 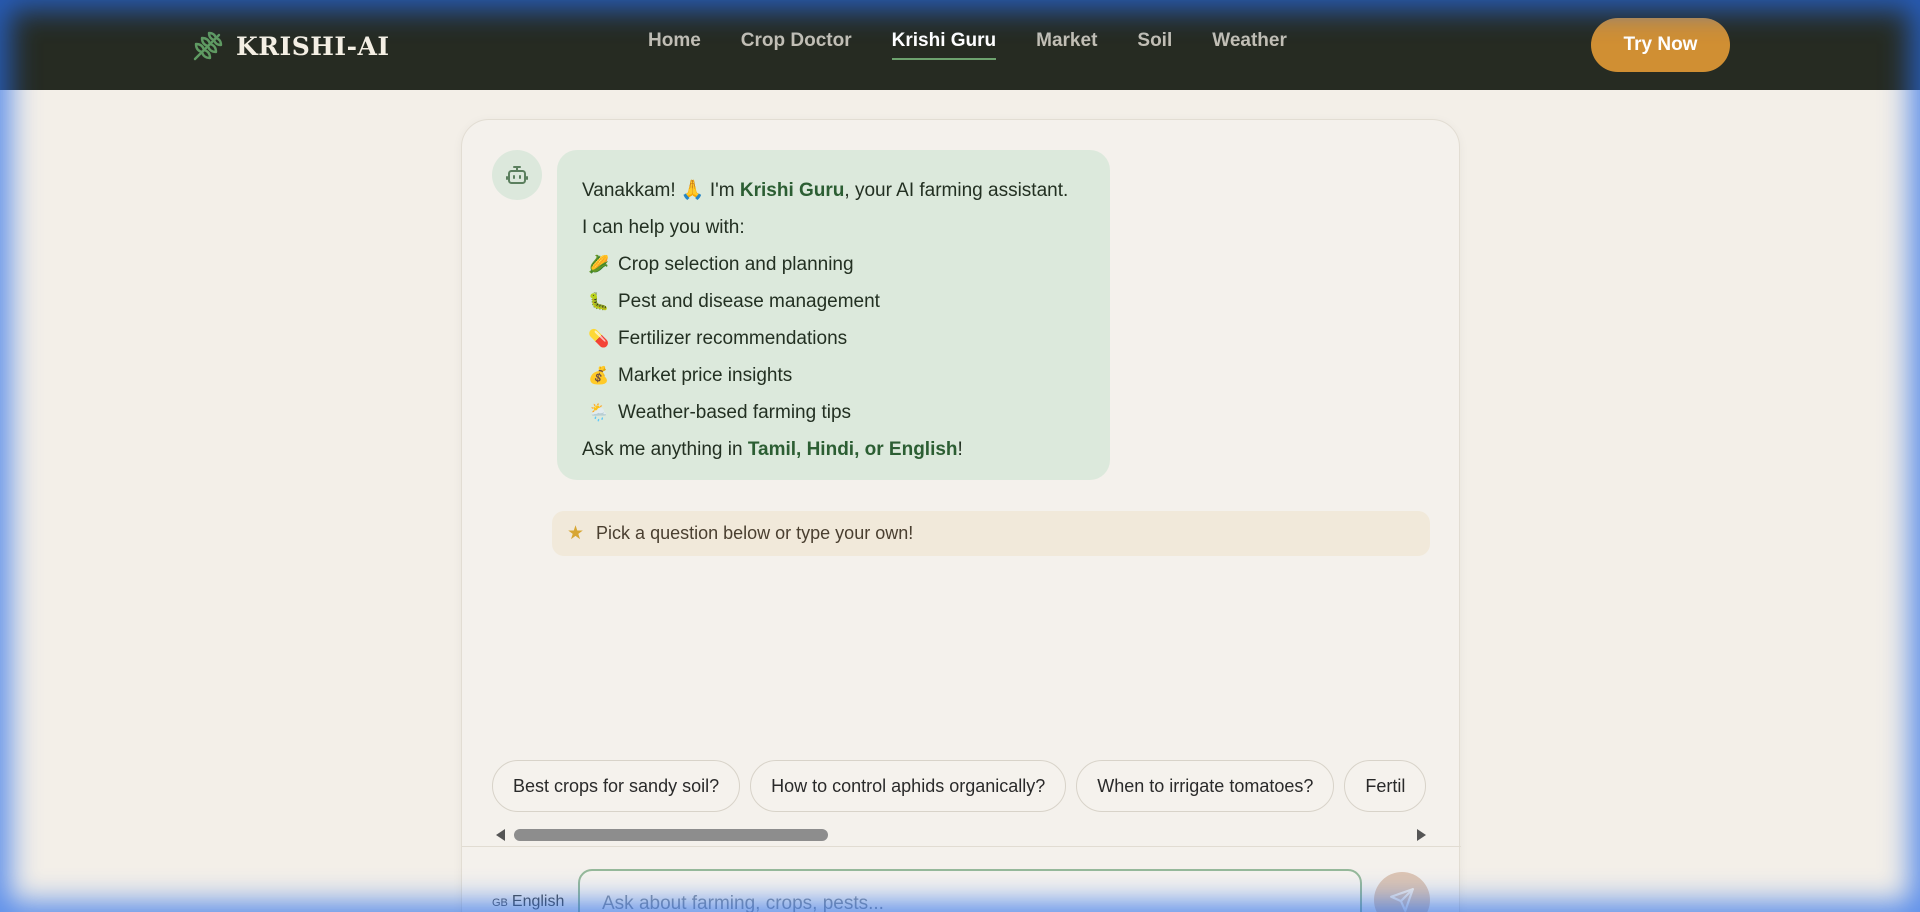 What do you see at coordinates (1205, 786) in the screenshot?
I see `suggestion-chip: When to irrigate tomatoes?` at bounding box center [1205, 786].